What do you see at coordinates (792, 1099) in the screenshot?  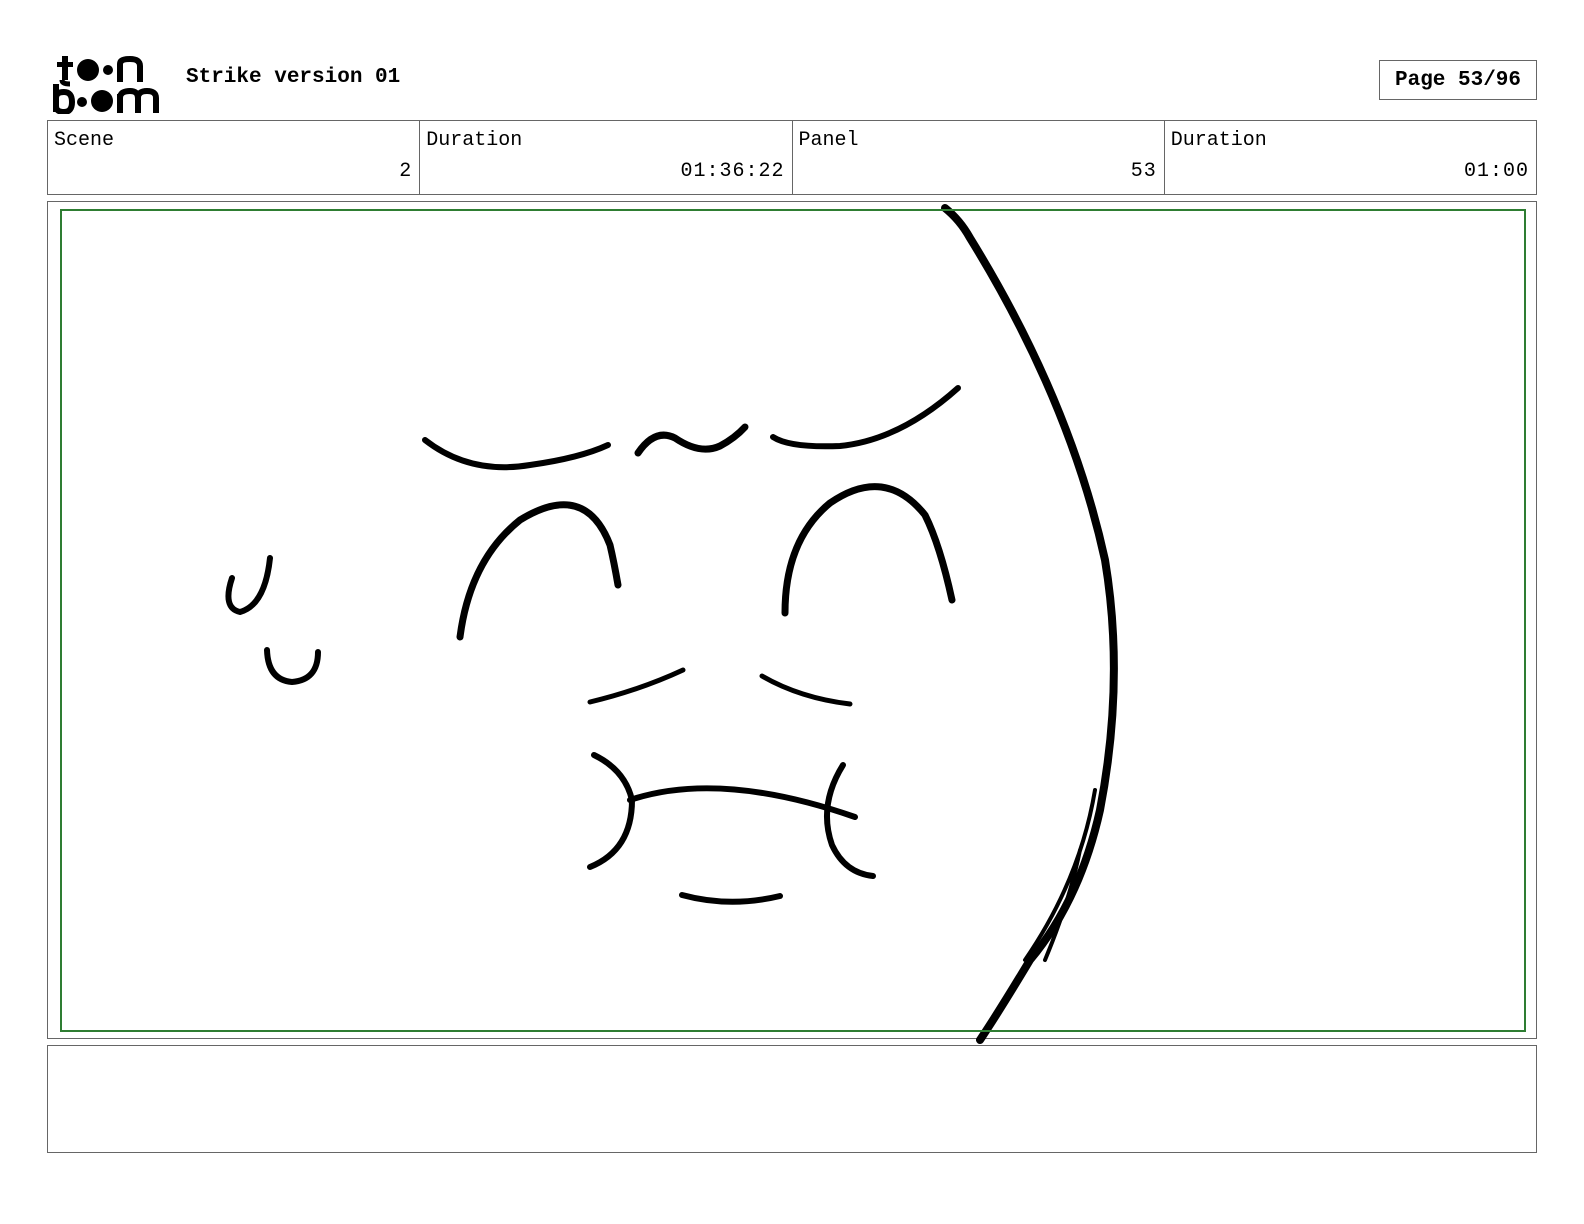 I see `panel-notes-box` at bounding box center [792, 1099].